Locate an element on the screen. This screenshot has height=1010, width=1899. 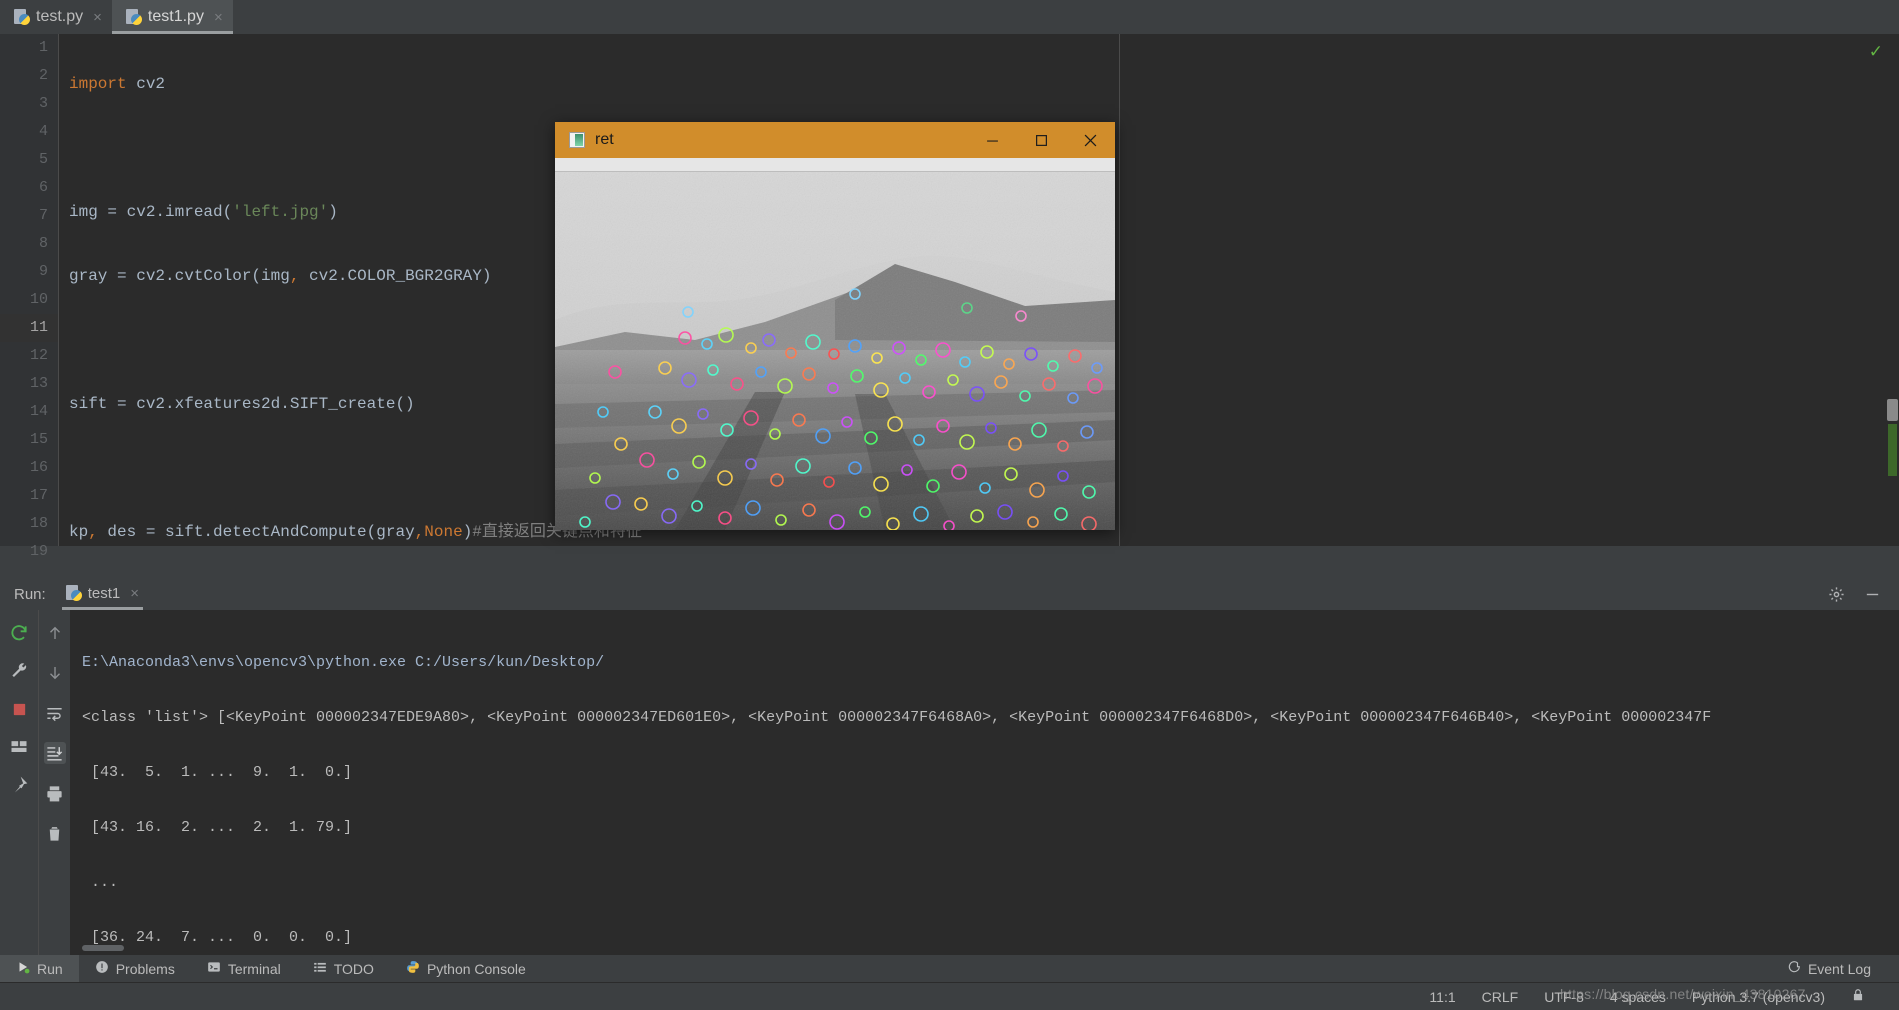
cv-window-controls is located at coordinates (1041, 140).